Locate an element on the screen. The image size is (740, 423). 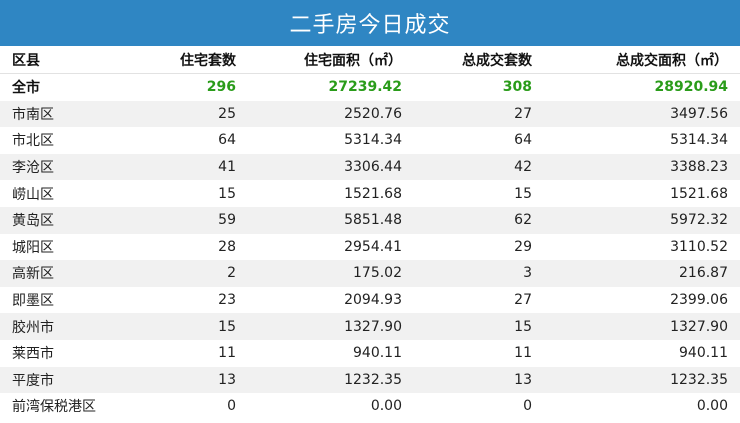
cell-residential-area: 27239.42 is located at coordinates (331, 87).